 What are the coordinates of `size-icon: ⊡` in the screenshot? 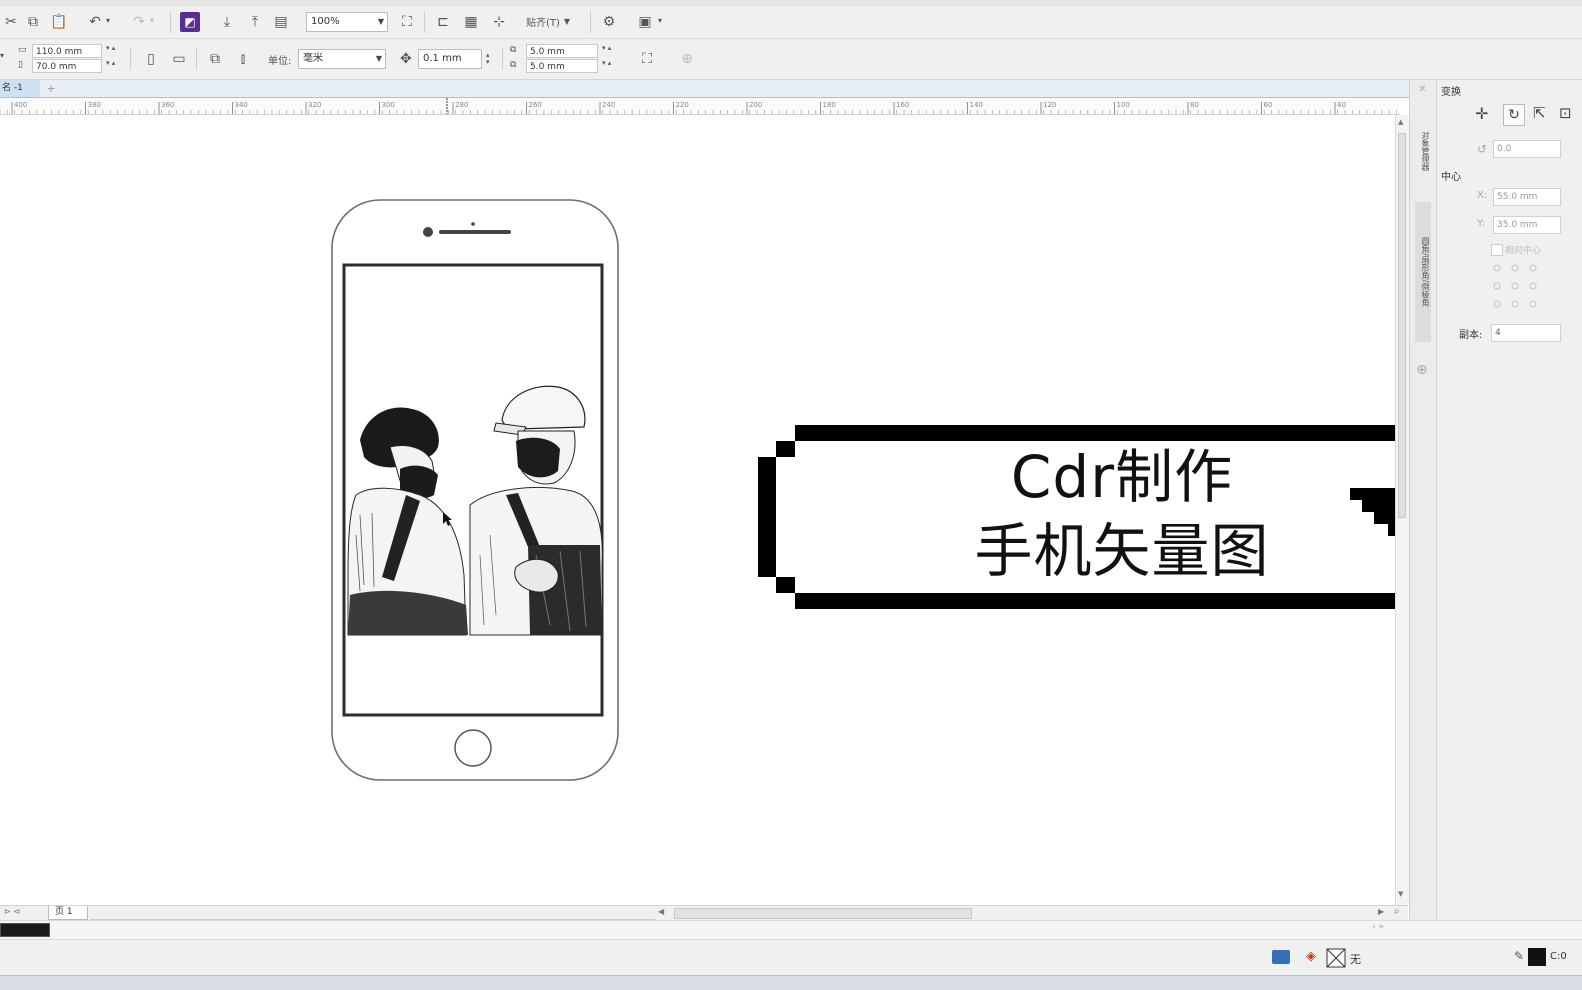 It's located at (1565, 113).